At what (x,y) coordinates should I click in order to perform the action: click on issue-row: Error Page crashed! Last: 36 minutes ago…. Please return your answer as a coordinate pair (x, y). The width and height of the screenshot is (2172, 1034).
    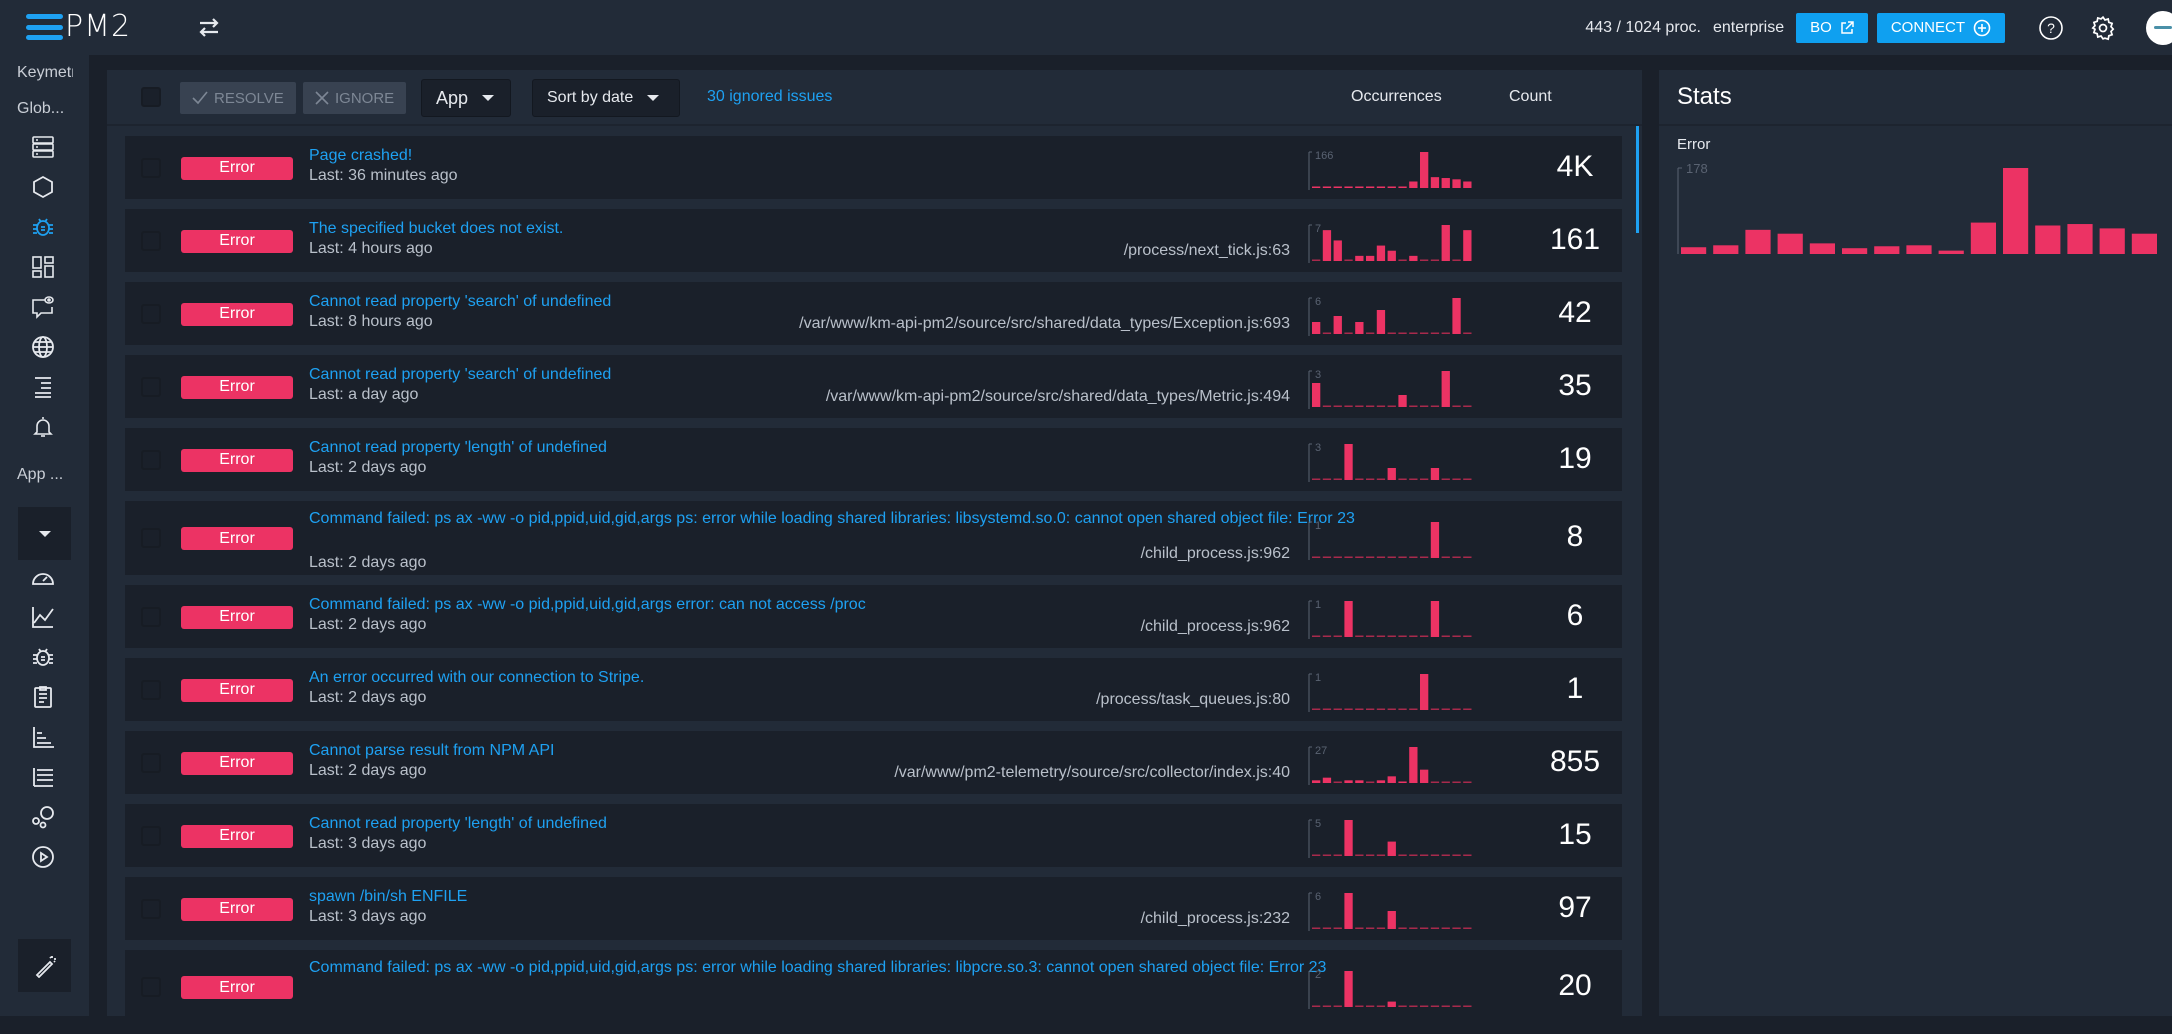
    Looking at the image, I should click on (873, 167).